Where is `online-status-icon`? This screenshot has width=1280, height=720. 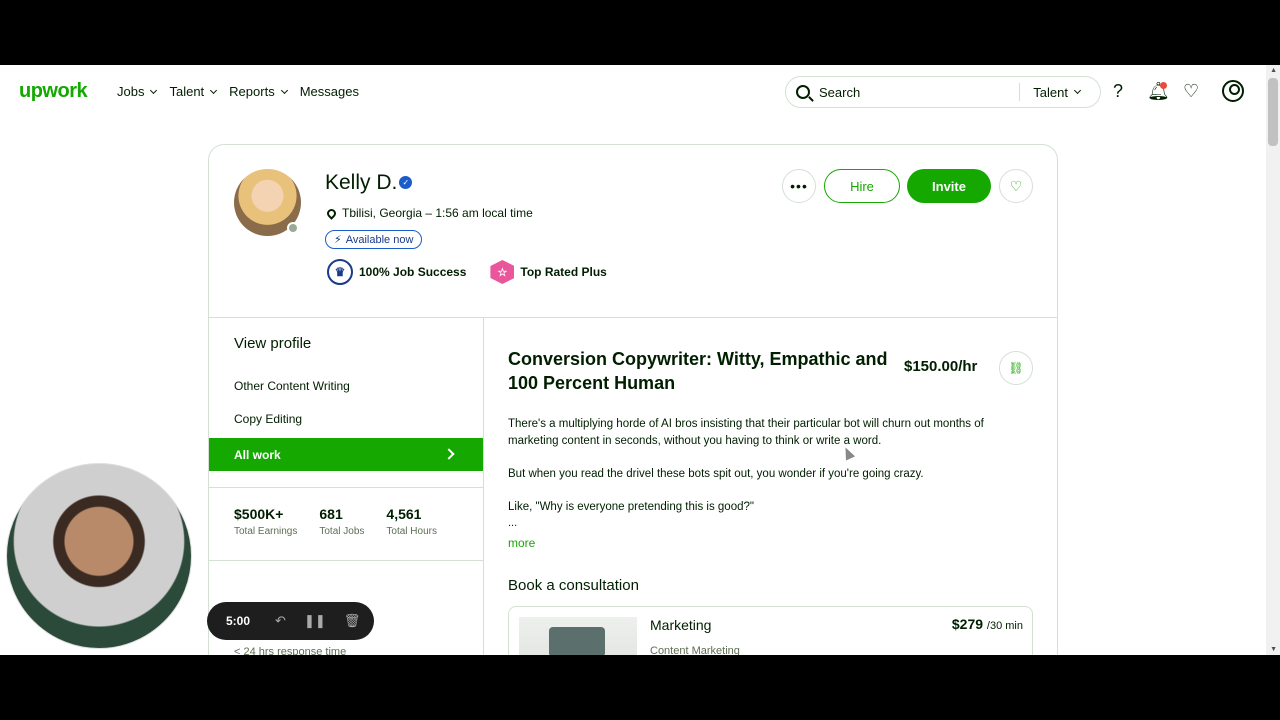
online-status-icon is located at coordinates (293, 228).